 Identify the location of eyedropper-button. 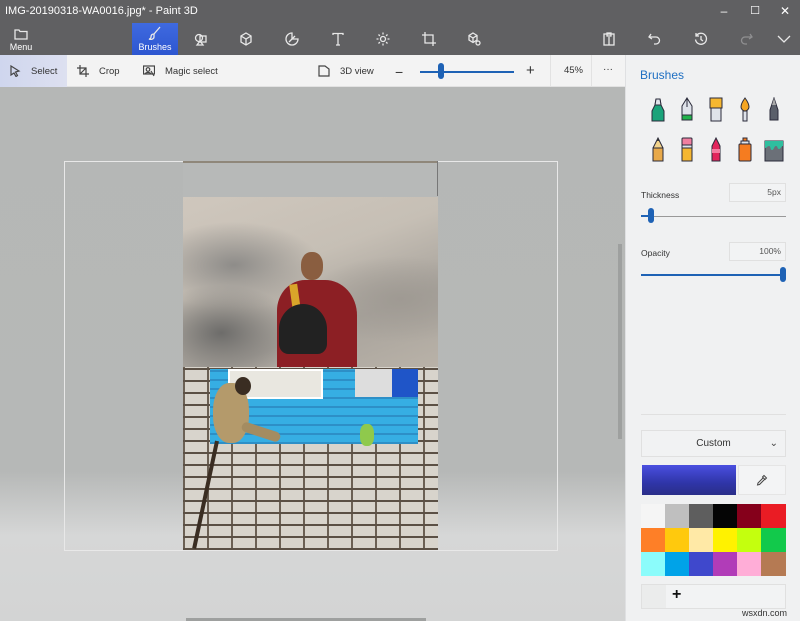
(762, 480).